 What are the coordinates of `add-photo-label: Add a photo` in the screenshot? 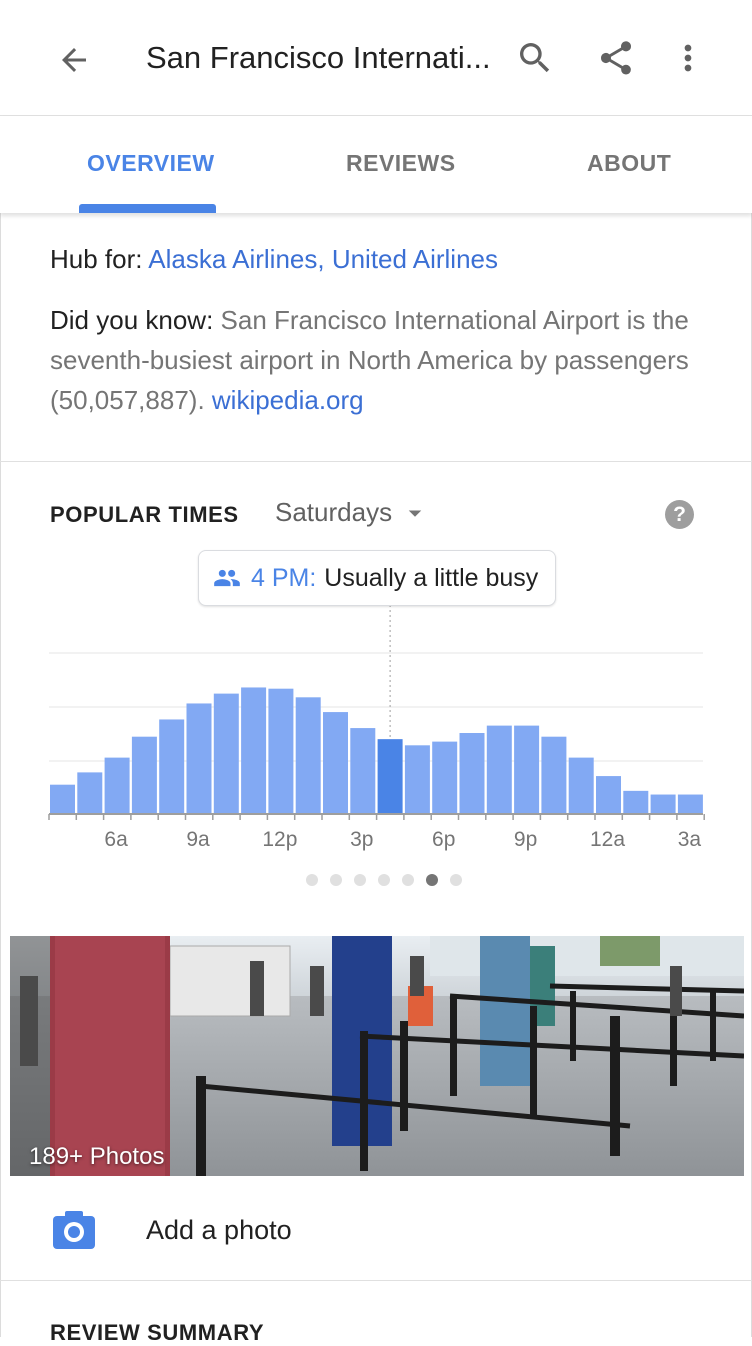 It's located at (219, 1230).